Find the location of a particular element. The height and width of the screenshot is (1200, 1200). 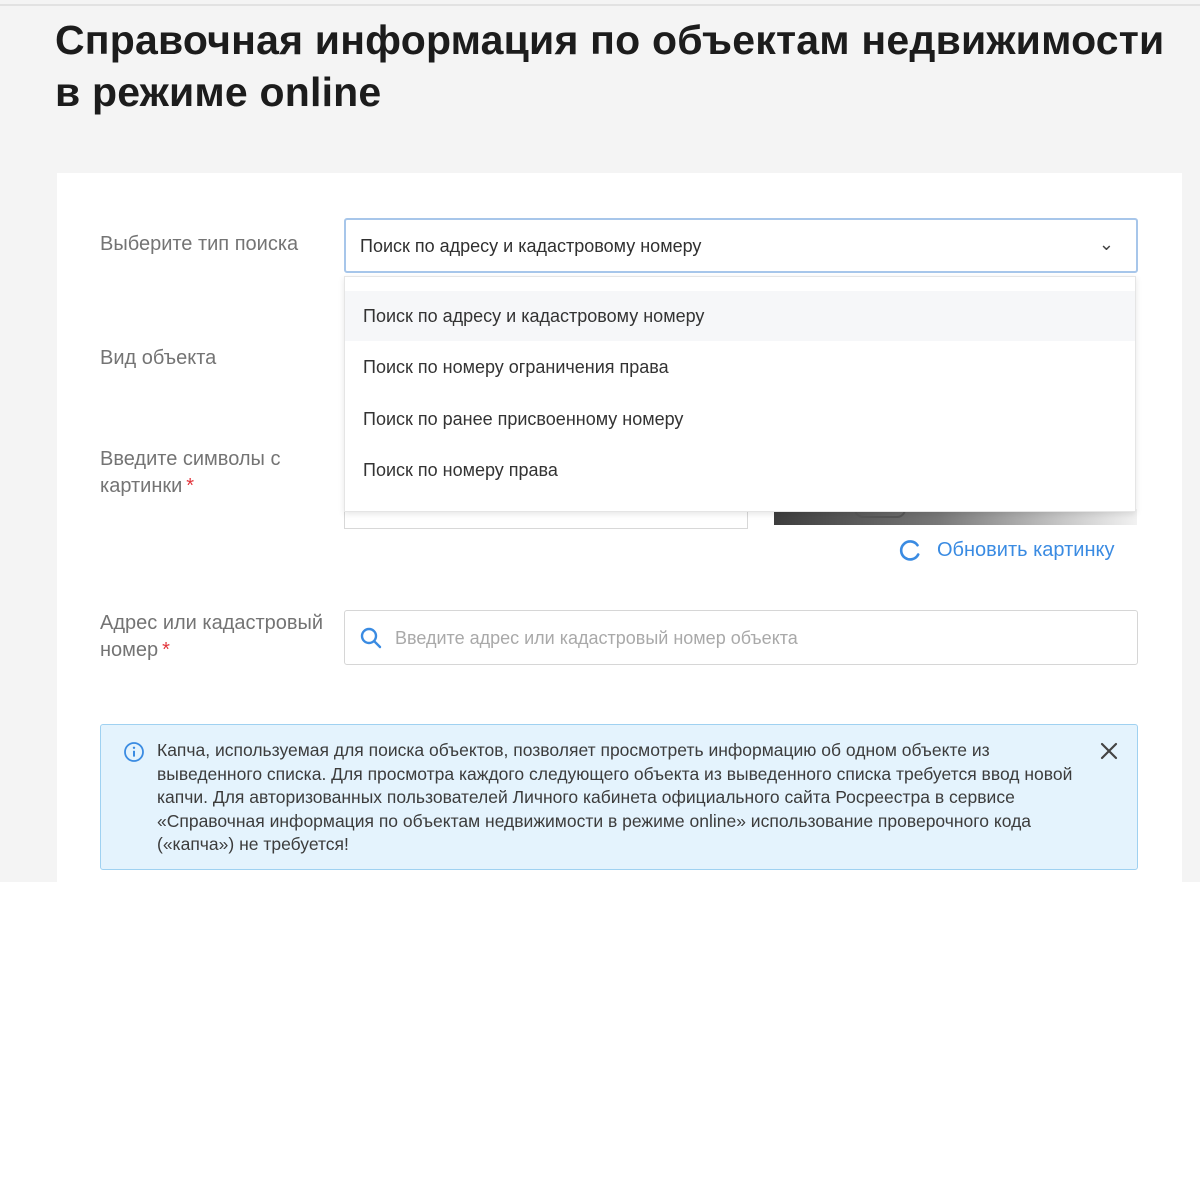

dropdown-option-address: Поиск по адресу и кадастровому номеру is located at coordinates (740, 316).